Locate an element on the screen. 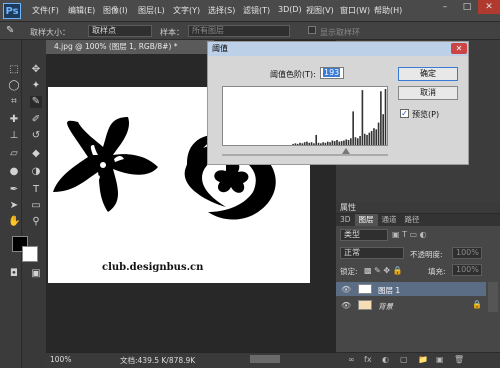 This screenshot has height=368, width=500. new-group-icon: 📁 is located at coordinates (423, 359).